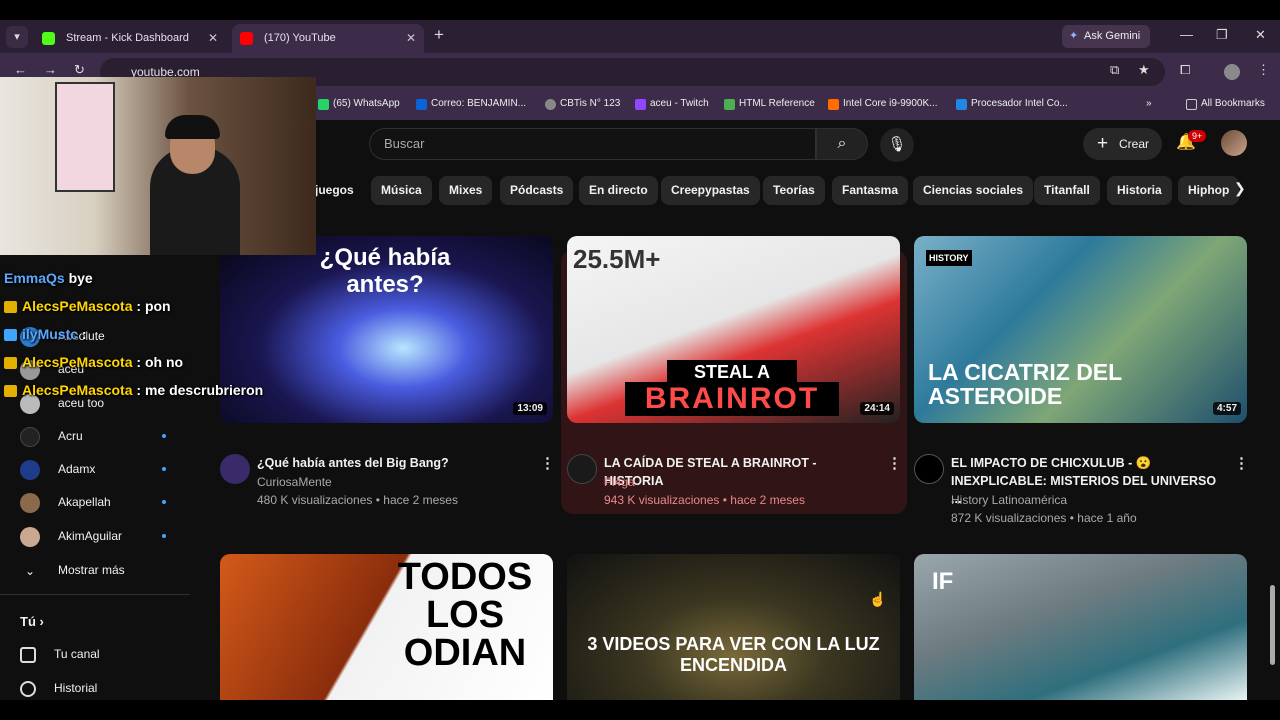 Image resolution: width=1280 pixels, height=720 pixels. What do you see at coordinates (10, 391) in the screenshot?
I see `badge-icon` at bounding box center [10, 391].